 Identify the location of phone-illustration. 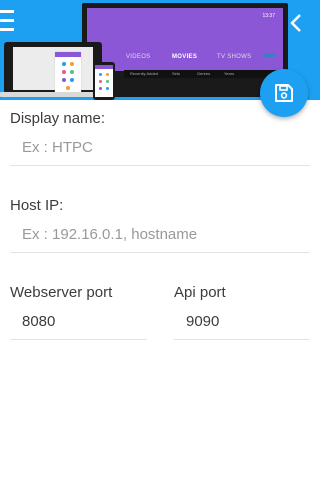
(104, 81).